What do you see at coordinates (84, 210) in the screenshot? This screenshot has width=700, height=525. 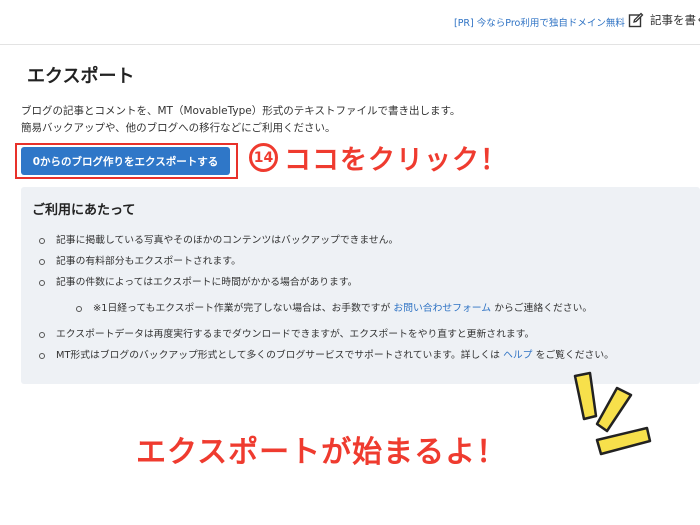 I see `notes-heading: ご利用にあたって` at bounding box center [84, 210].